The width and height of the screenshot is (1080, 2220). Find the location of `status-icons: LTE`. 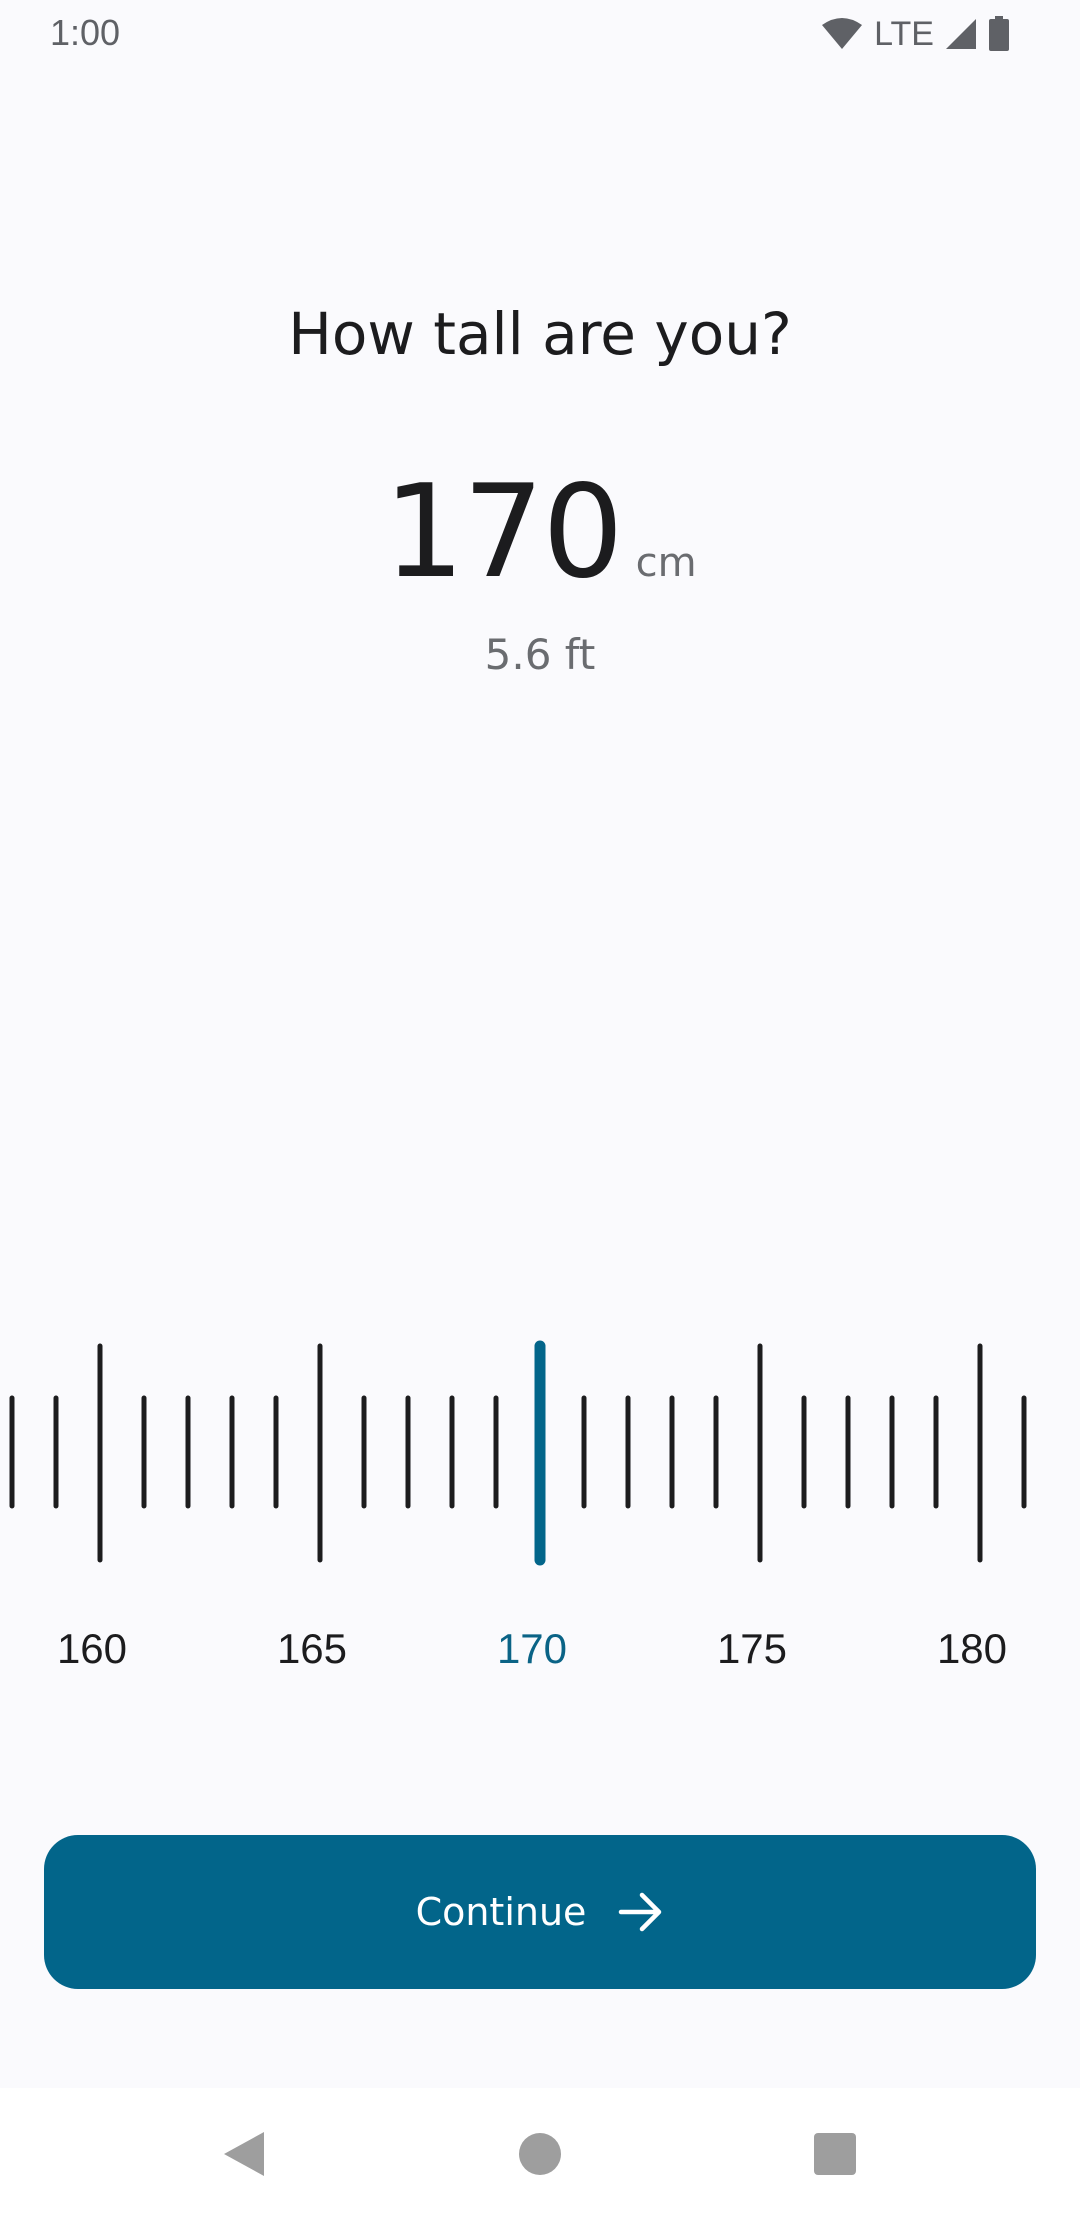

status-icons: LTE is located at coordinates (915, 34).